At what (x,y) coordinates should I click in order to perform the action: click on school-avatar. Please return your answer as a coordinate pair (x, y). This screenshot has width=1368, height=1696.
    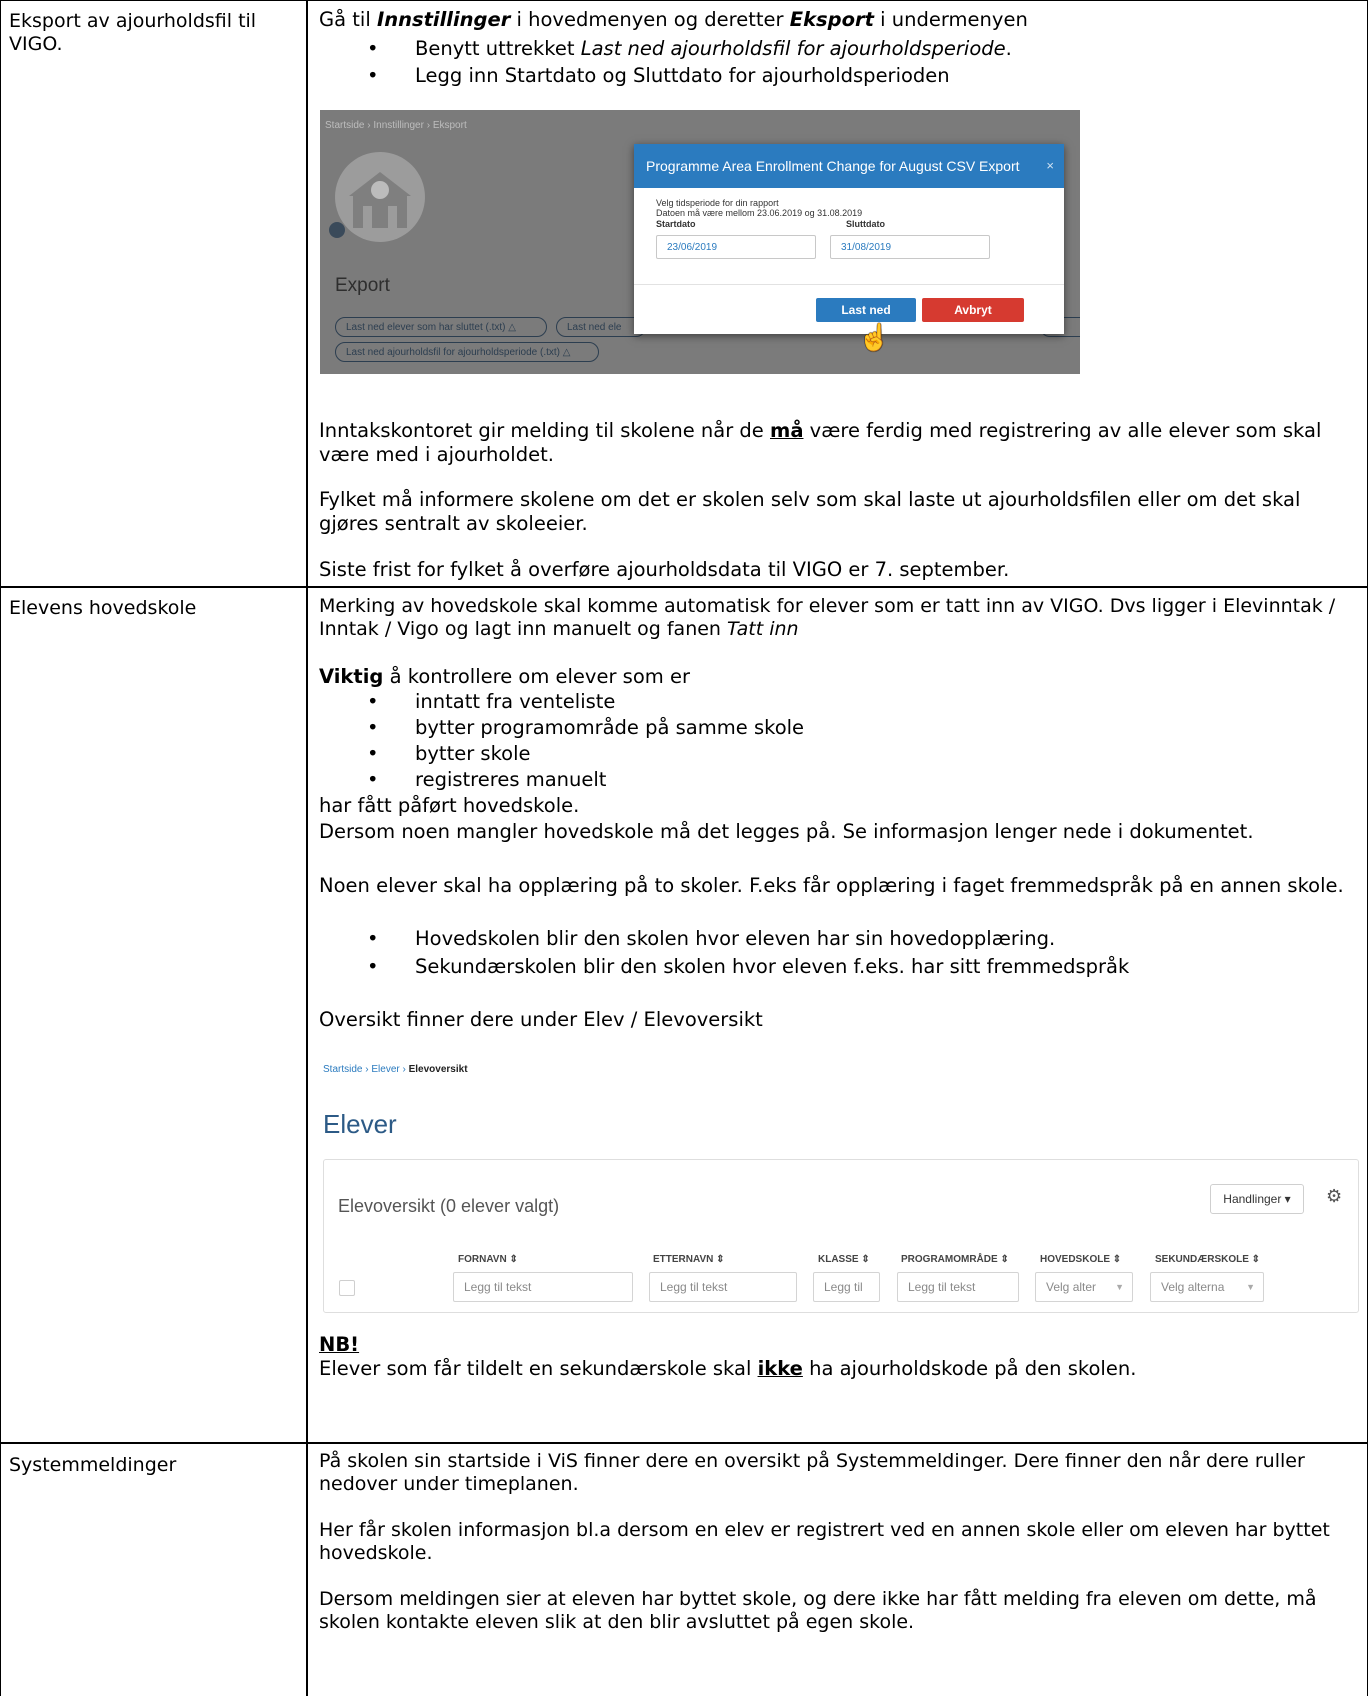
    Looking at the image, I should click on (380, 197).